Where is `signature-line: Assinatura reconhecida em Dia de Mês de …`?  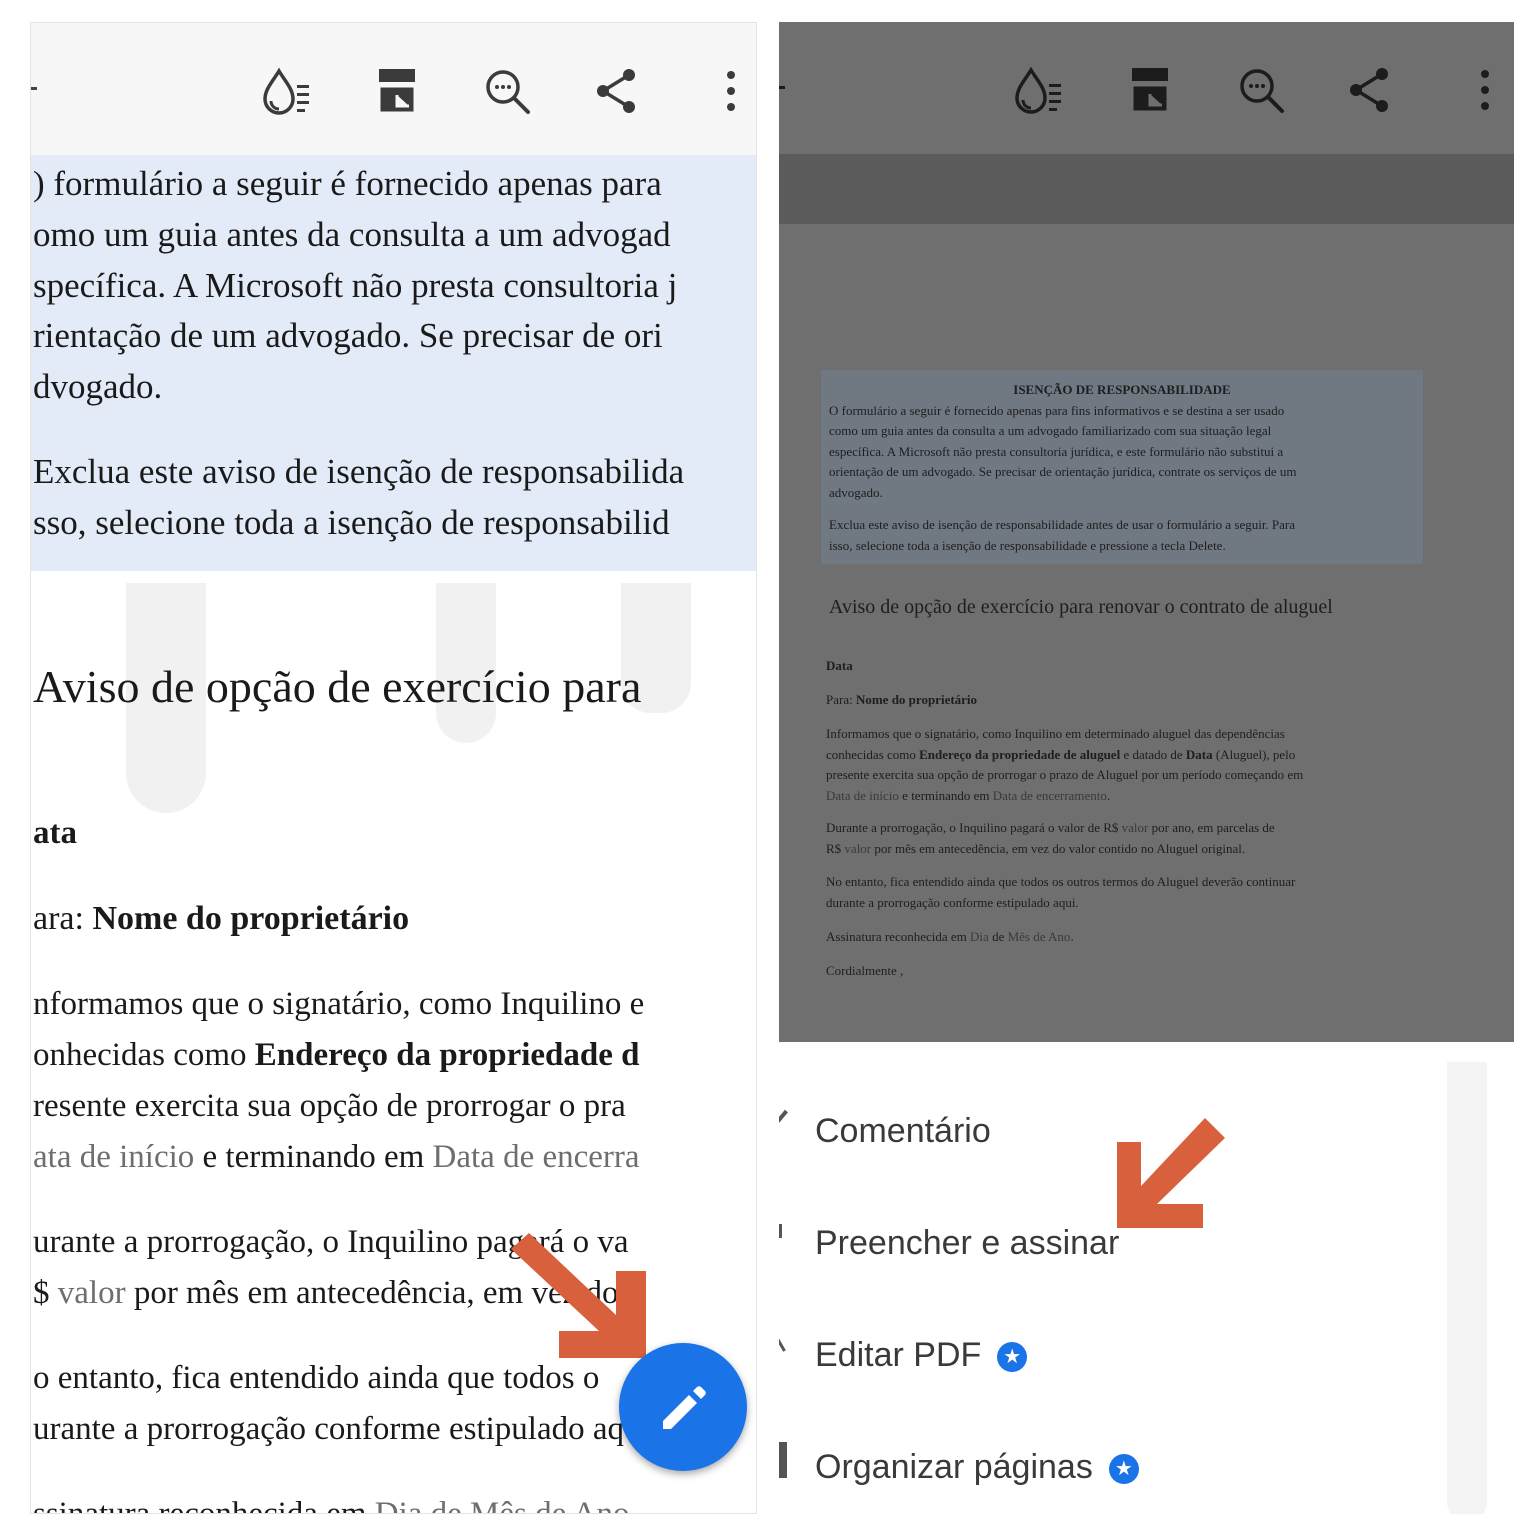
signature-line: Assinatura reconhecida em Dia de Mês de … is located at coordinates (950, 936).